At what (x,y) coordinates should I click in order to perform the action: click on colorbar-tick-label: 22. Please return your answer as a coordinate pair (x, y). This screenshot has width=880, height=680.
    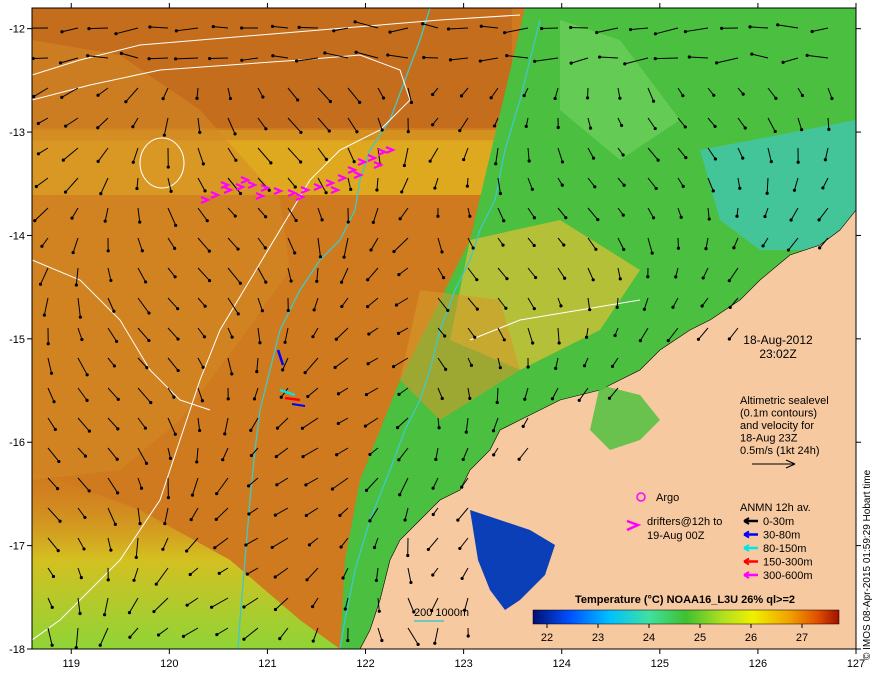
    Looking at the image, I should click on (547, 638).